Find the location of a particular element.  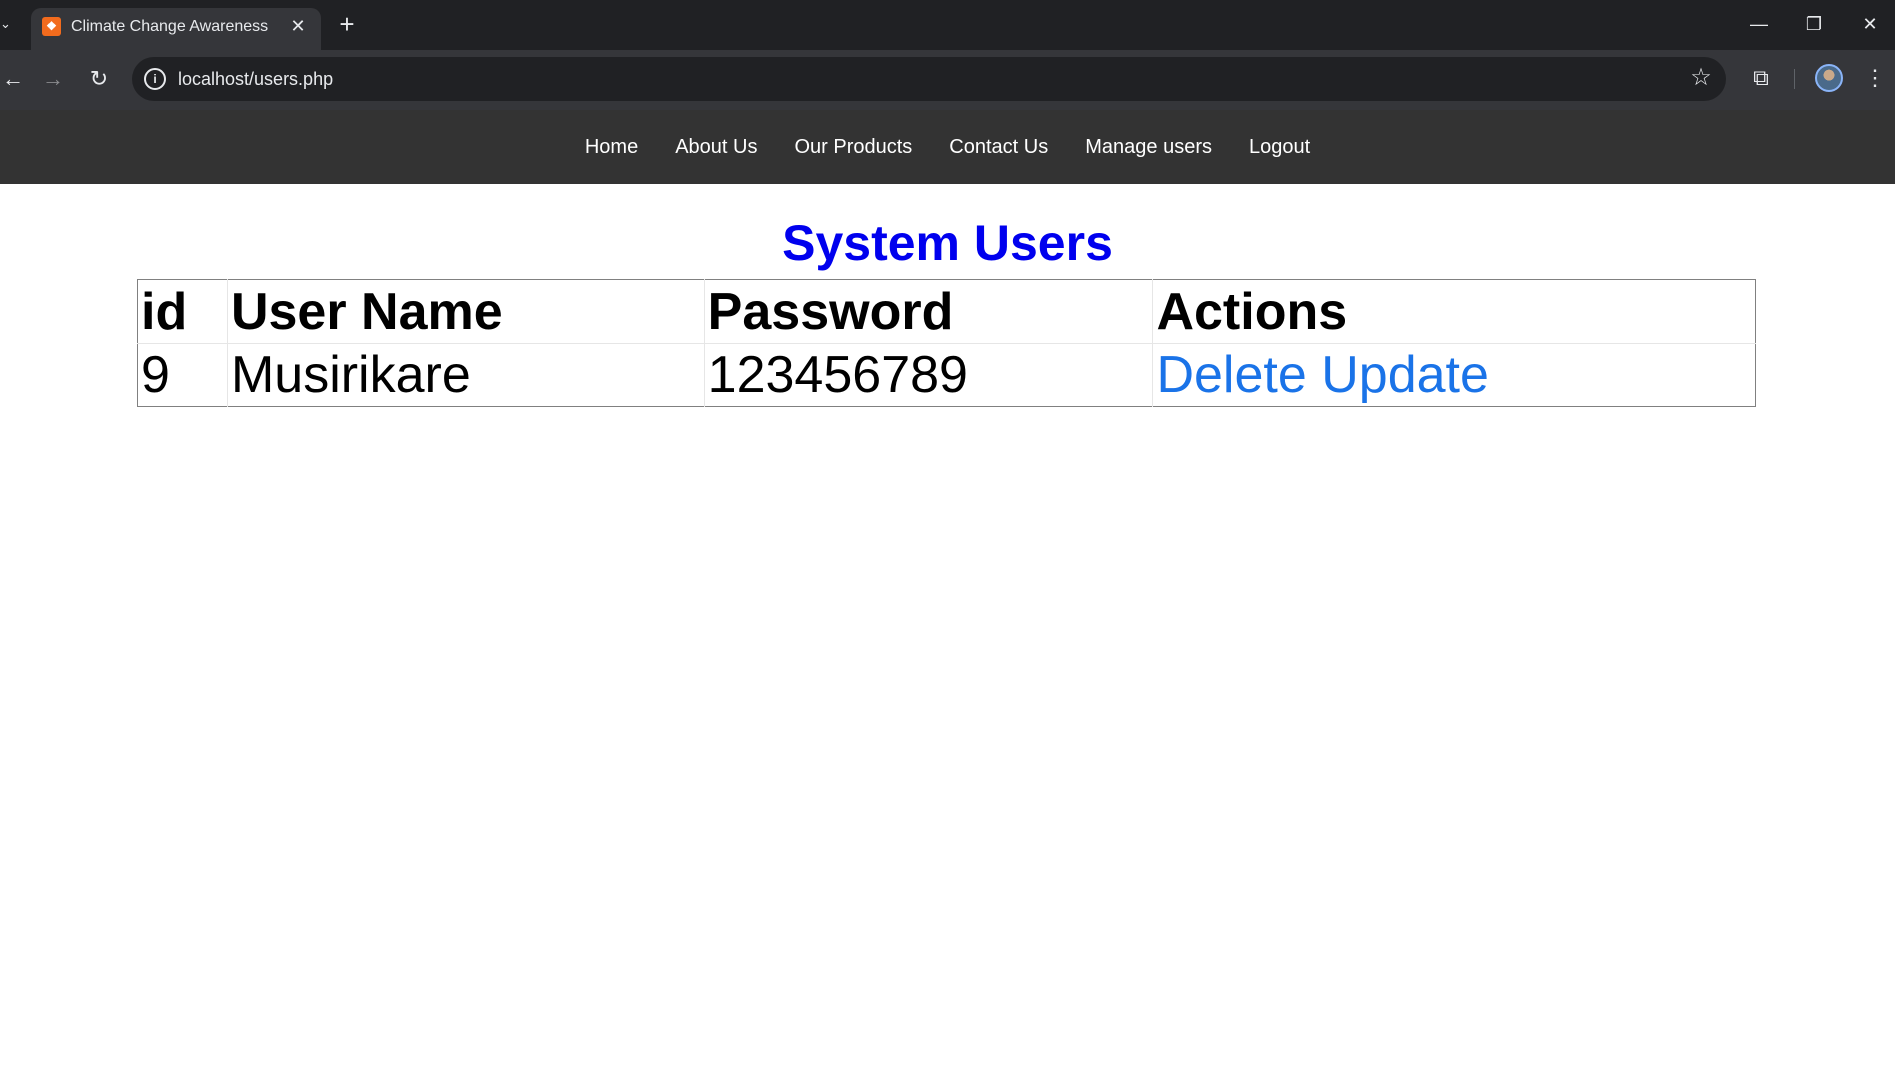

plus-icon: + is located at coordinates (347, 24).